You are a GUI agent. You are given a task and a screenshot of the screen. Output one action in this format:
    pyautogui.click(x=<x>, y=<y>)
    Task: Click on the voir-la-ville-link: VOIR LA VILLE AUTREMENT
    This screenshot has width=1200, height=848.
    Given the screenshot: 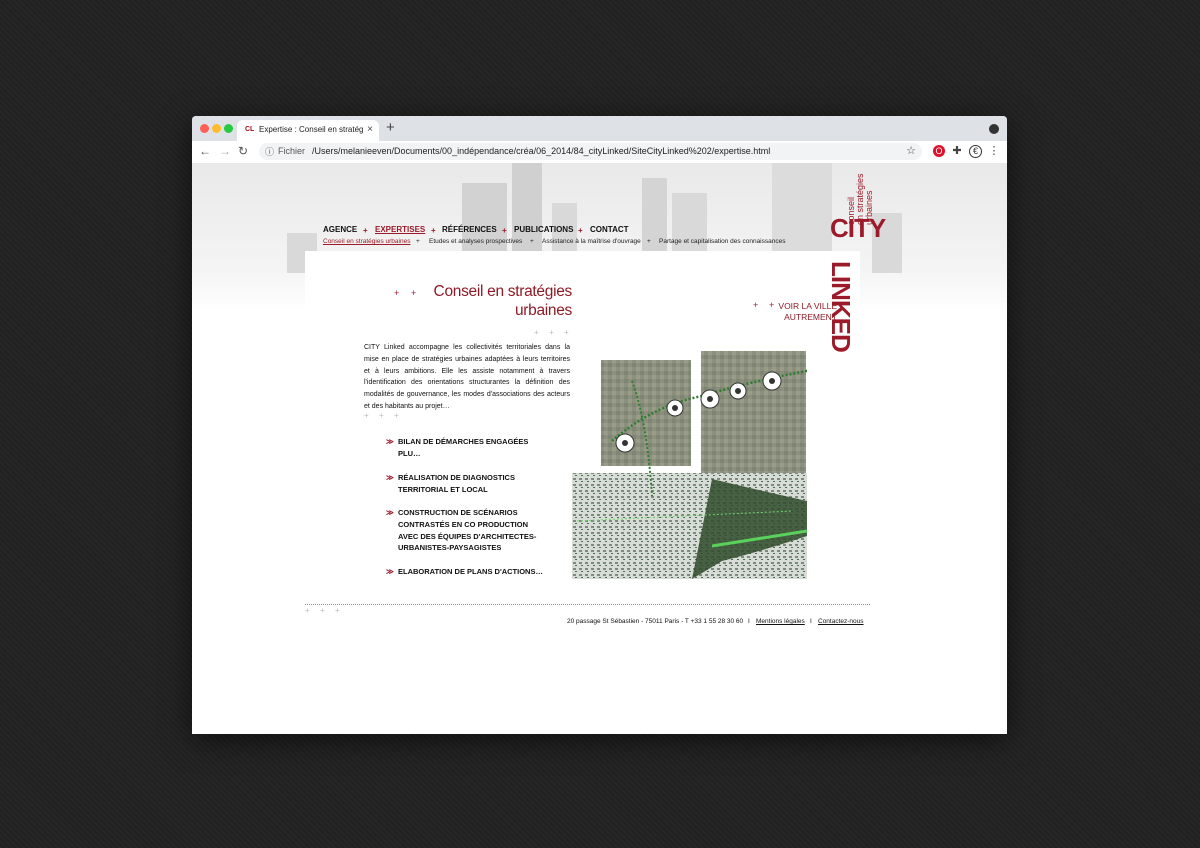 What is the action you would take?
    pyautogui.click(x=805, y=312)
    